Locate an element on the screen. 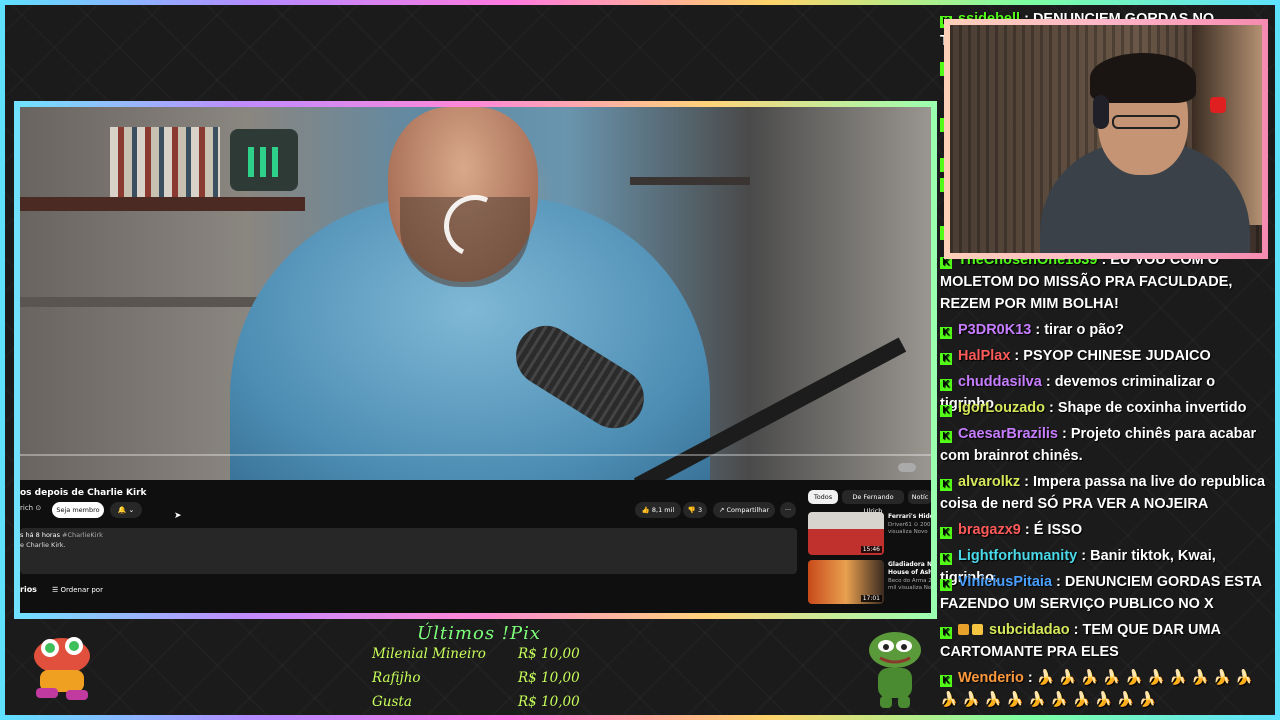  description-meta: s há 8 horas #CharlieKirk is located at coordinates (61, 535).